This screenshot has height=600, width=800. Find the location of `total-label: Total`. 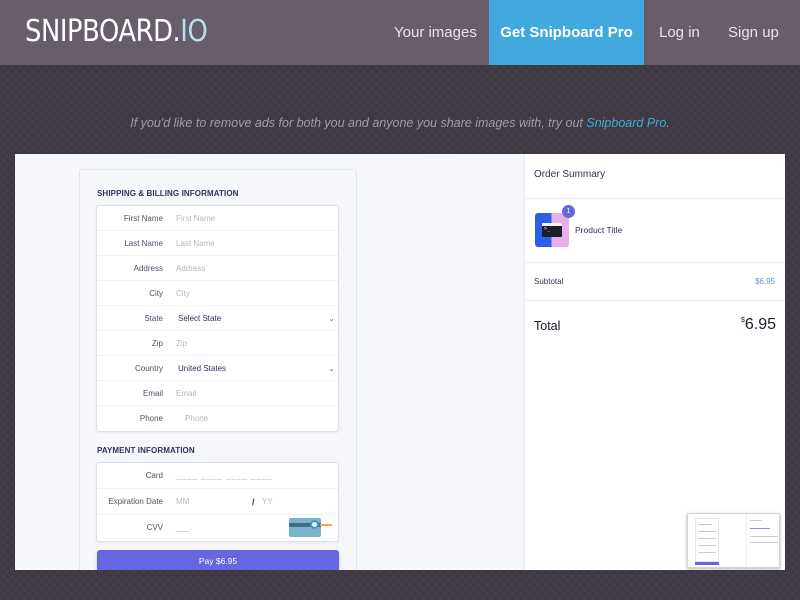

total-label: Total is located at coordinates (547, 326).